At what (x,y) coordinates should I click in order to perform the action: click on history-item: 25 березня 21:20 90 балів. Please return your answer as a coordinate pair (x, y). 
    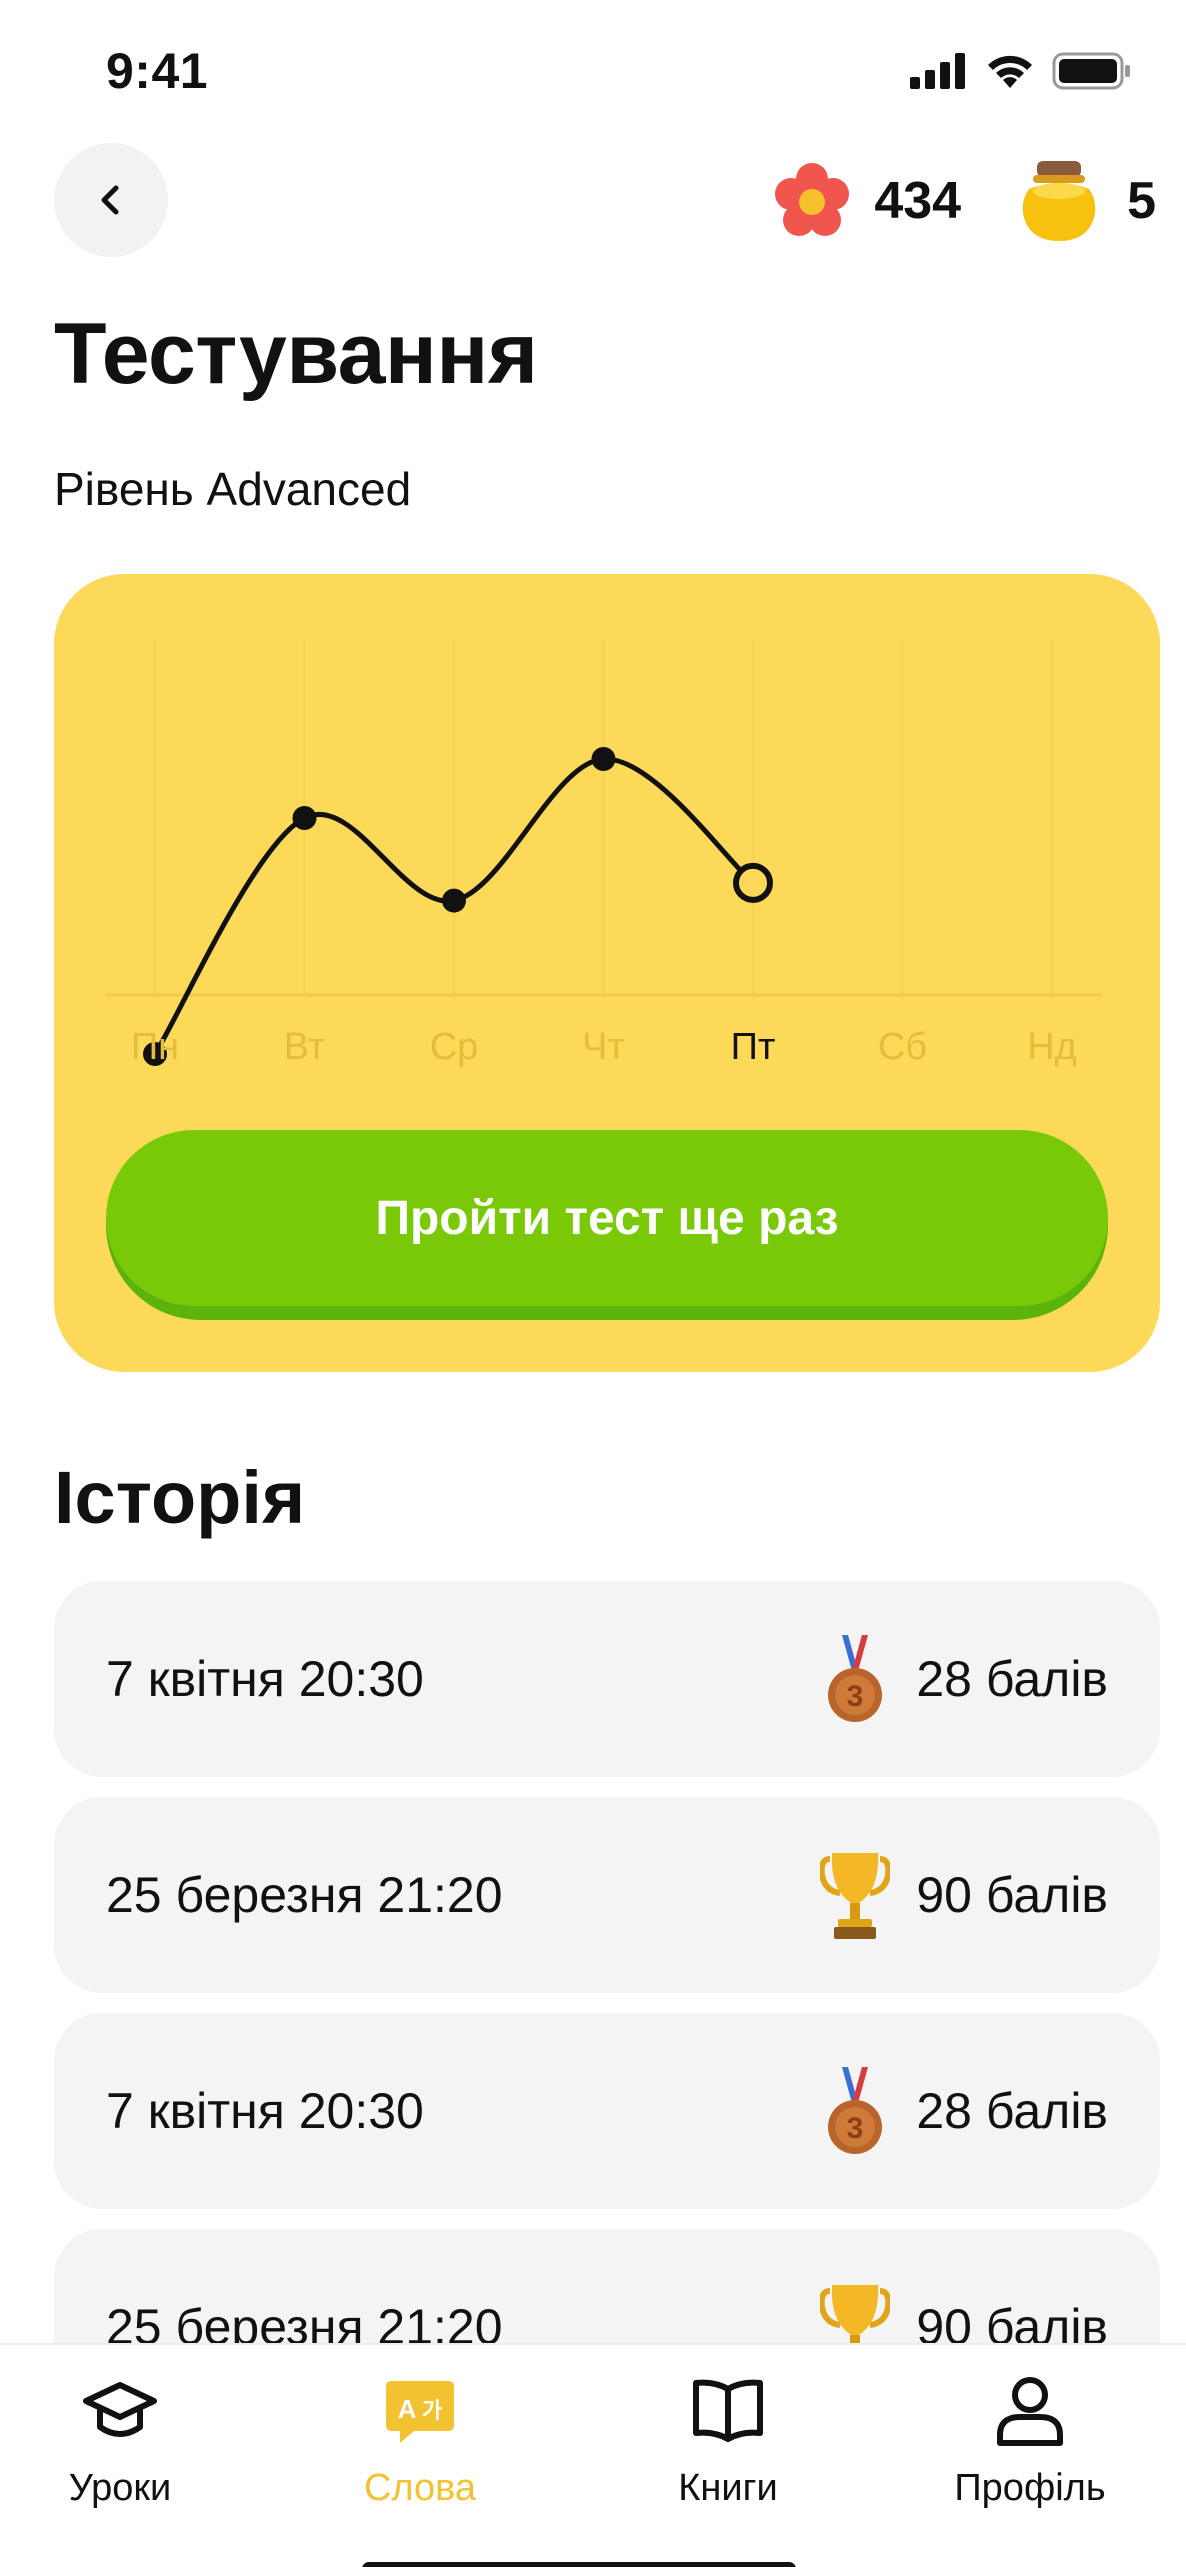
    Looking at the image, I should click on (607, 1895).